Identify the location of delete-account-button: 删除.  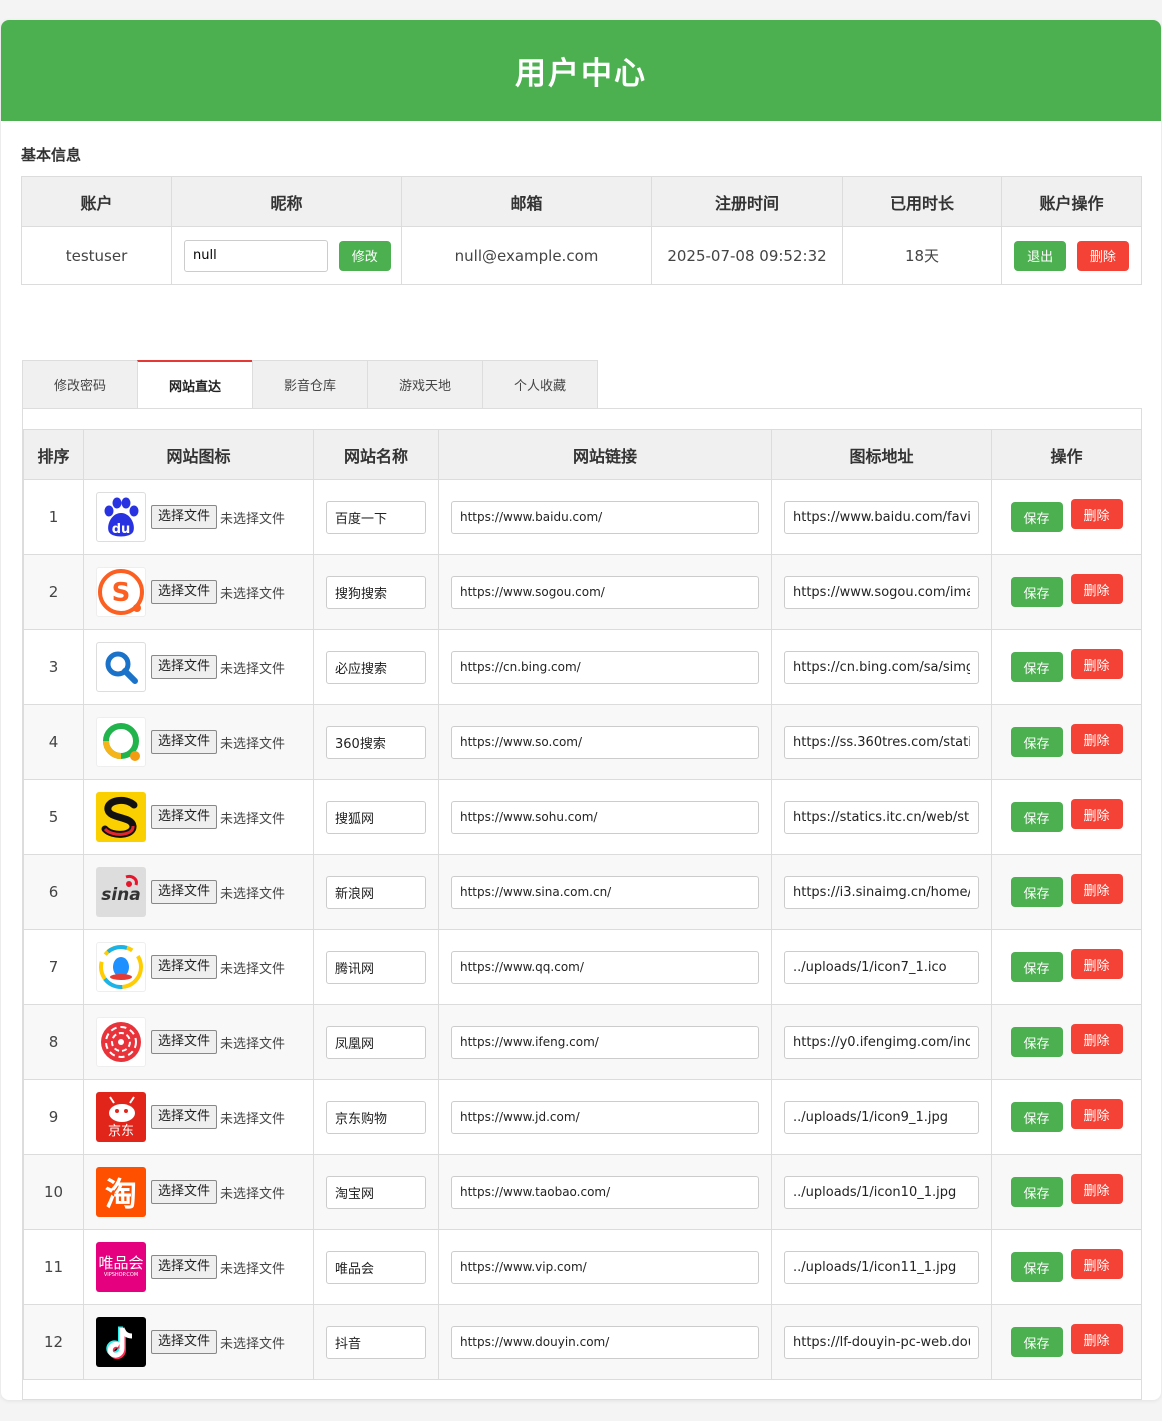
(1102, 255).